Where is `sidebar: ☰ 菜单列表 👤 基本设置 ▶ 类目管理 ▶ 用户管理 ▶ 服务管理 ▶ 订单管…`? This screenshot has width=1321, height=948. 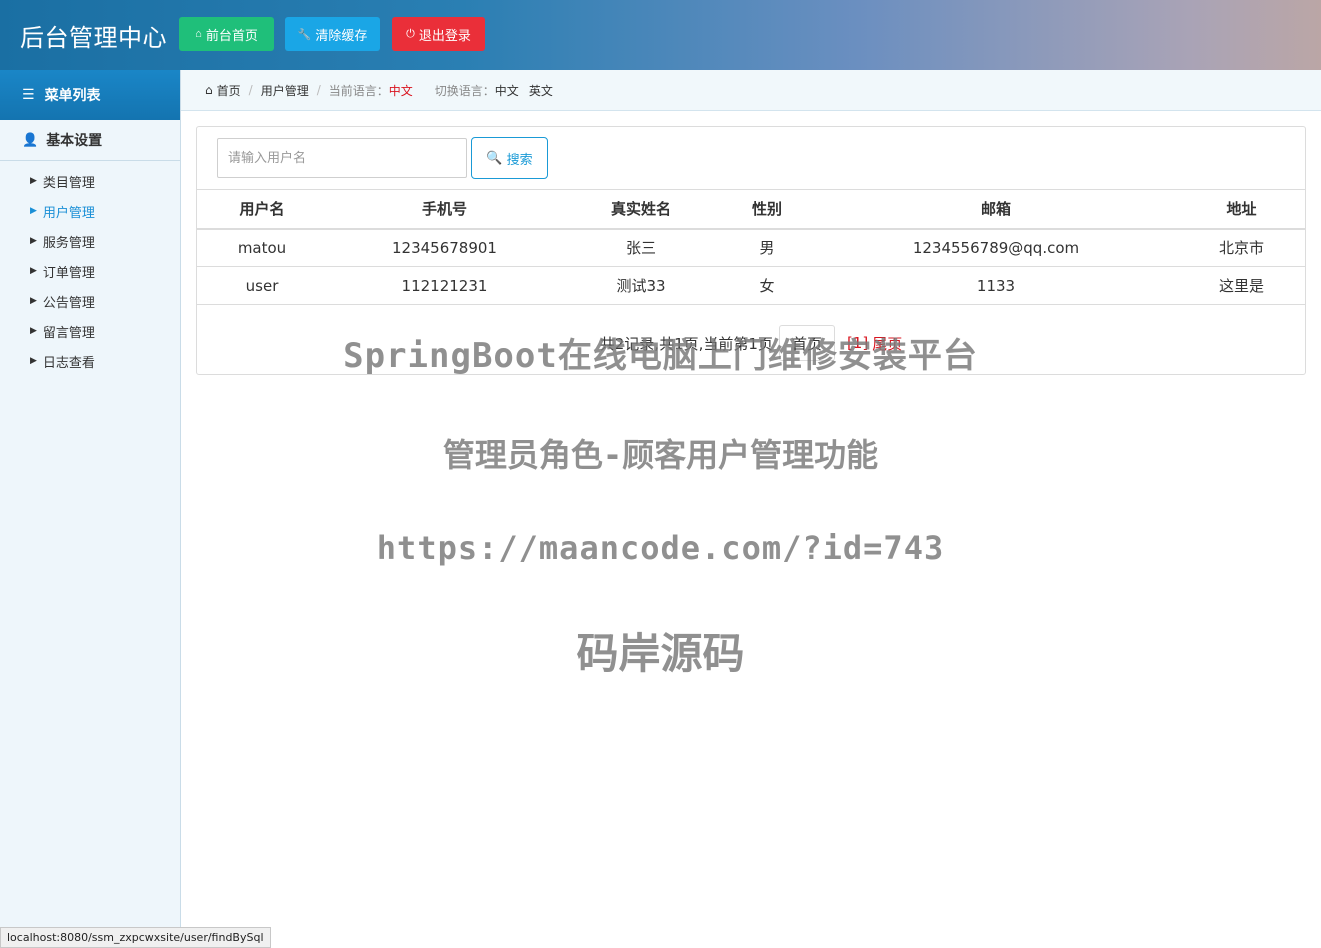
sidebar: ☰ 菜单列表 👤 基本设置 ▶ 类目管理 ▶ 用户管理 ▶ 服务管理 ▶ 订单管… is located at coordinates (90, 509).